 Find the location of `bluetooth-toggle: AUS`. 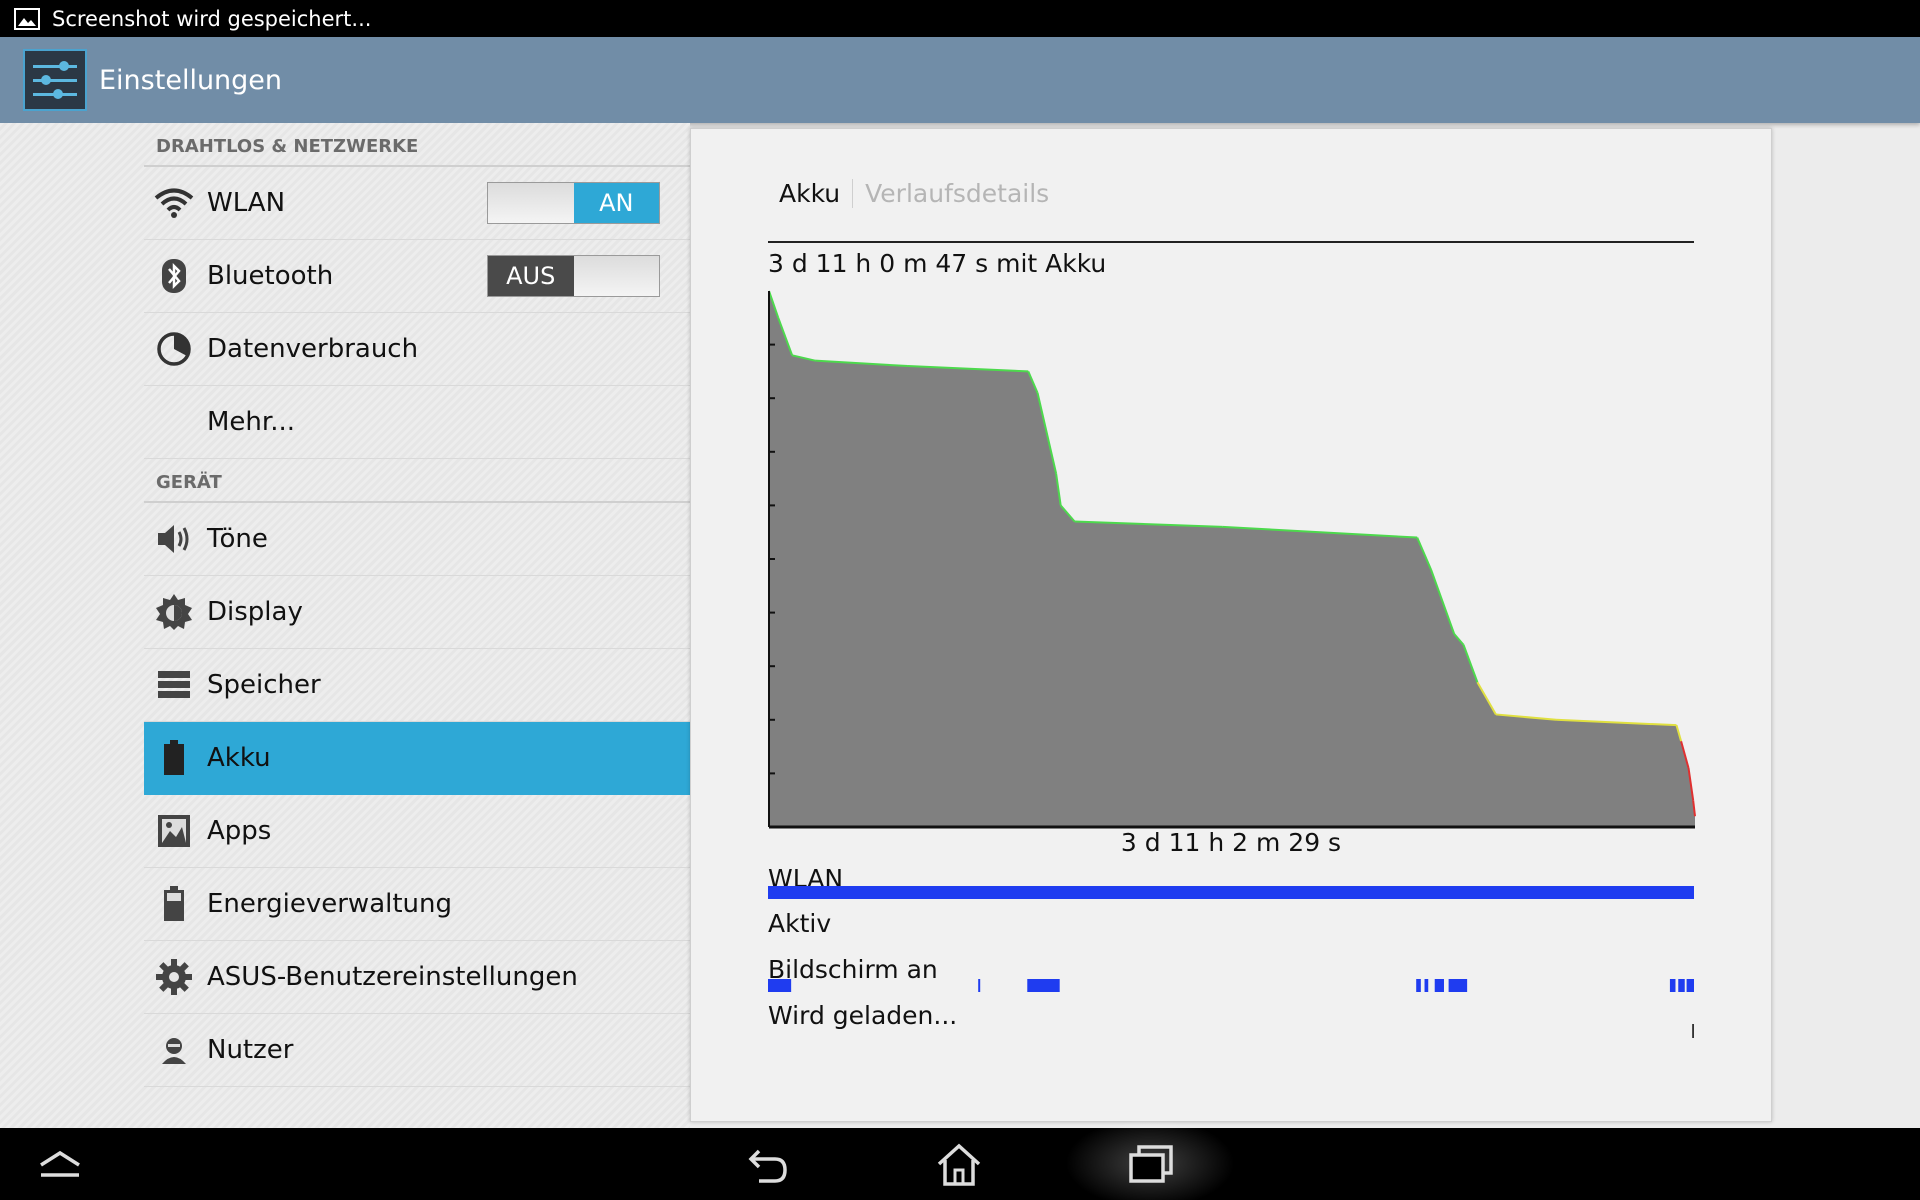

bluetooth-toggle: AUS is located at coordinates (573, 276).